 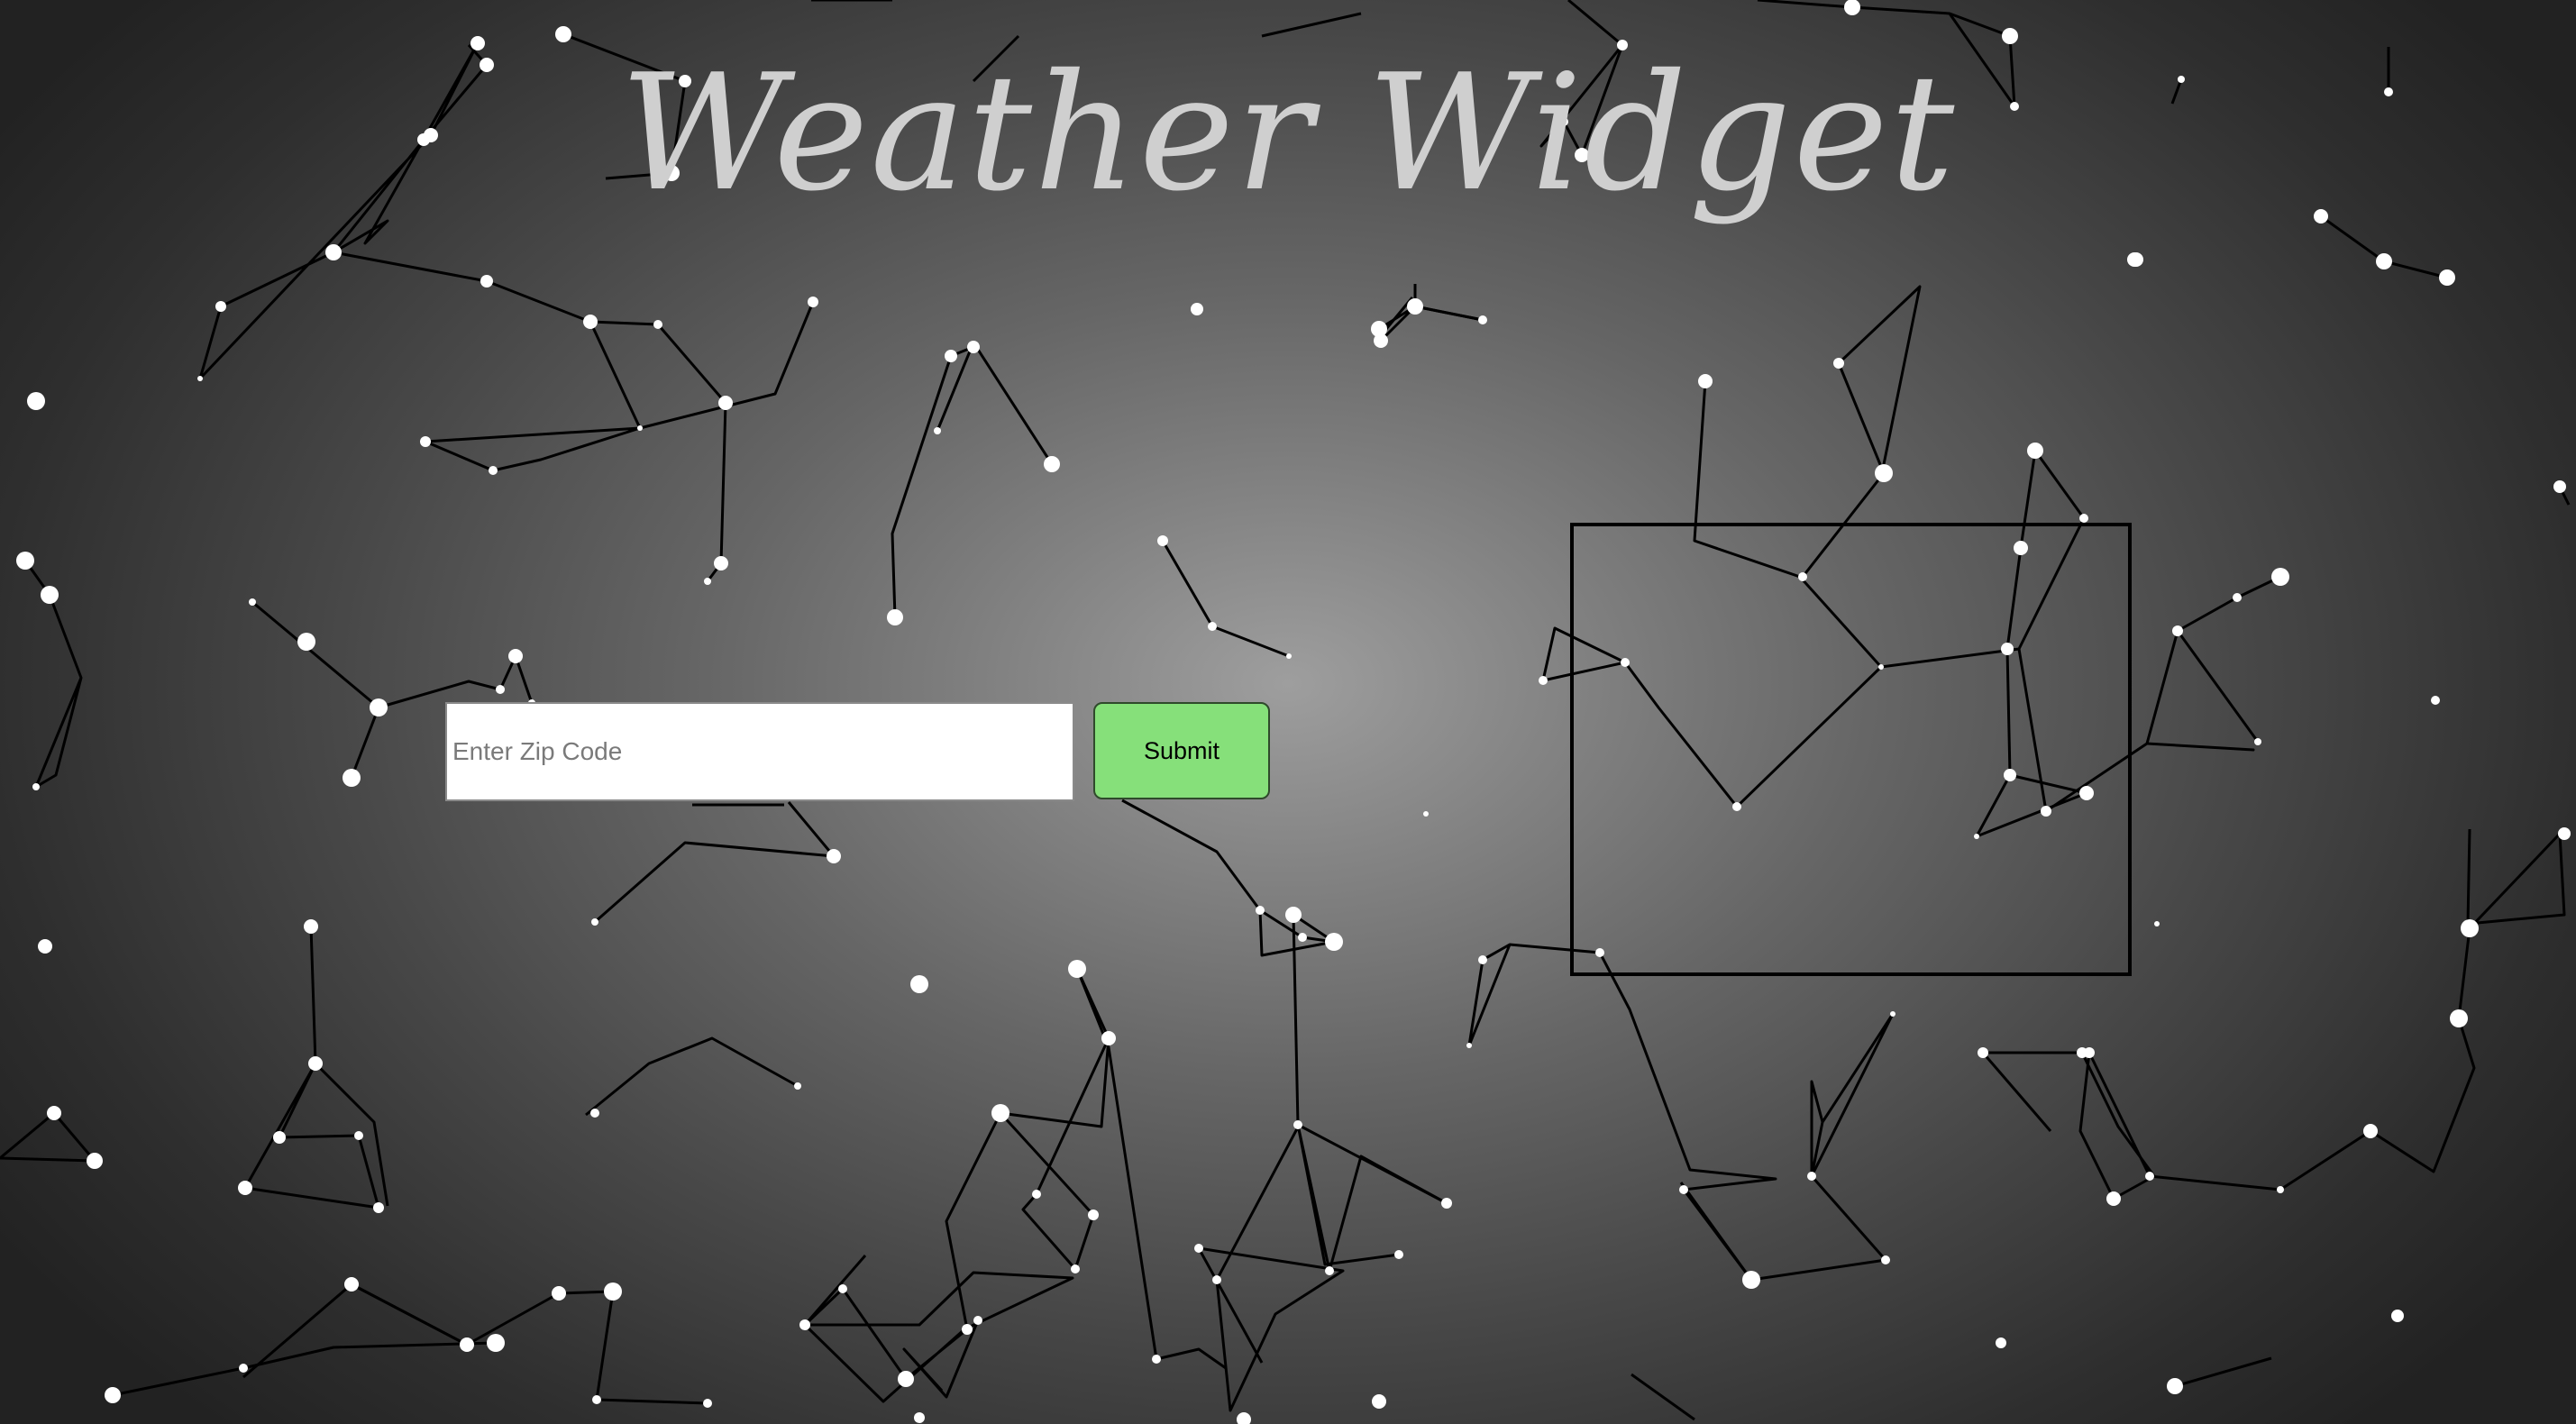 What do you see at coordinates (1851, 749) in the screenshot?
I see `weather-result-panel` at bounding box center [1851, 749].